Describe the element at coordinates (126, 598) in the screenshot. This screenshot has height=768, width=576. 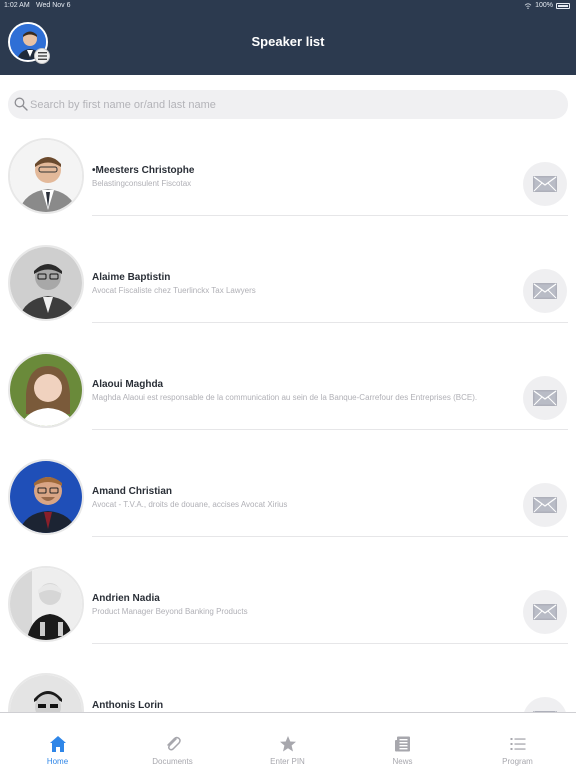
I see `speaker-name: Andrien Nadia` at that location.